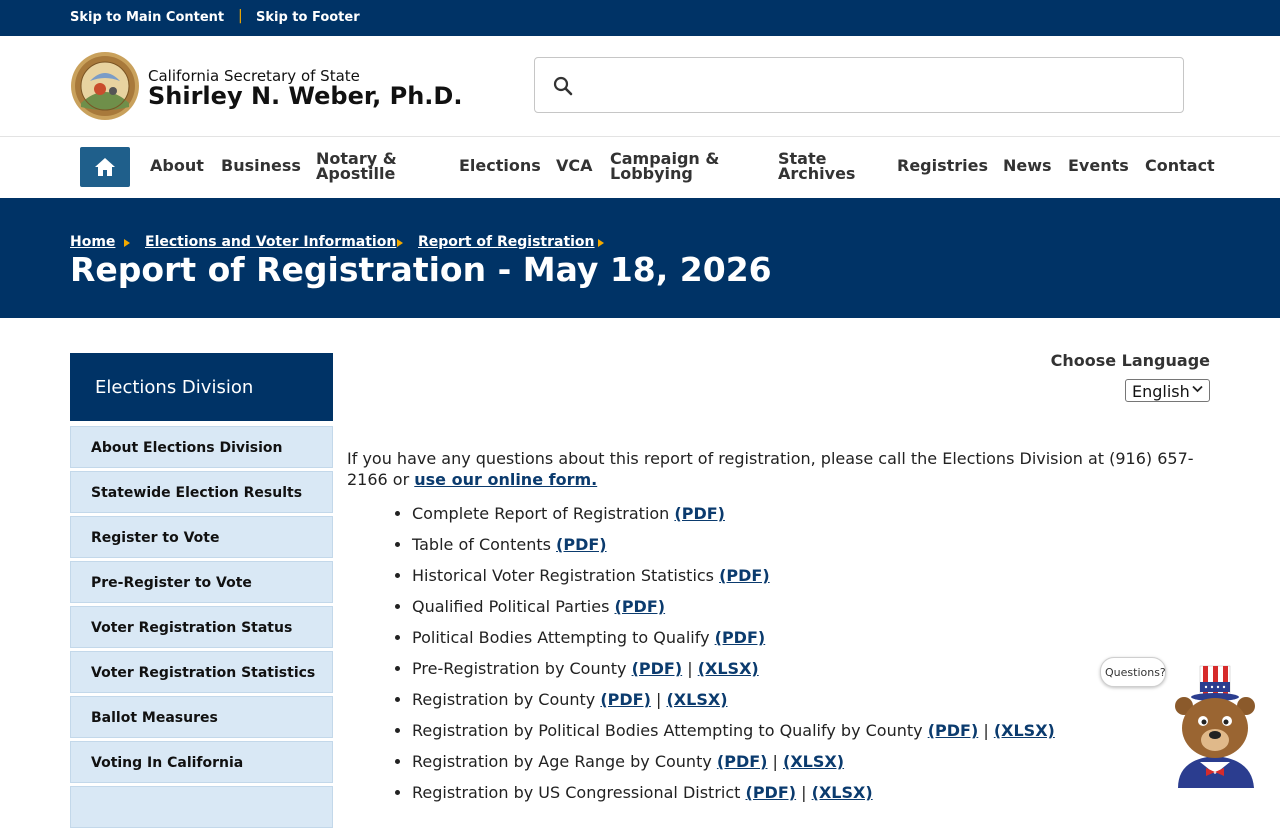 Image resolution: width=1280 pixels, height=828 pixels. Describe the element at coordinates (1161, 391) in the screenshot. I see `language-selected-value: English` at that location.